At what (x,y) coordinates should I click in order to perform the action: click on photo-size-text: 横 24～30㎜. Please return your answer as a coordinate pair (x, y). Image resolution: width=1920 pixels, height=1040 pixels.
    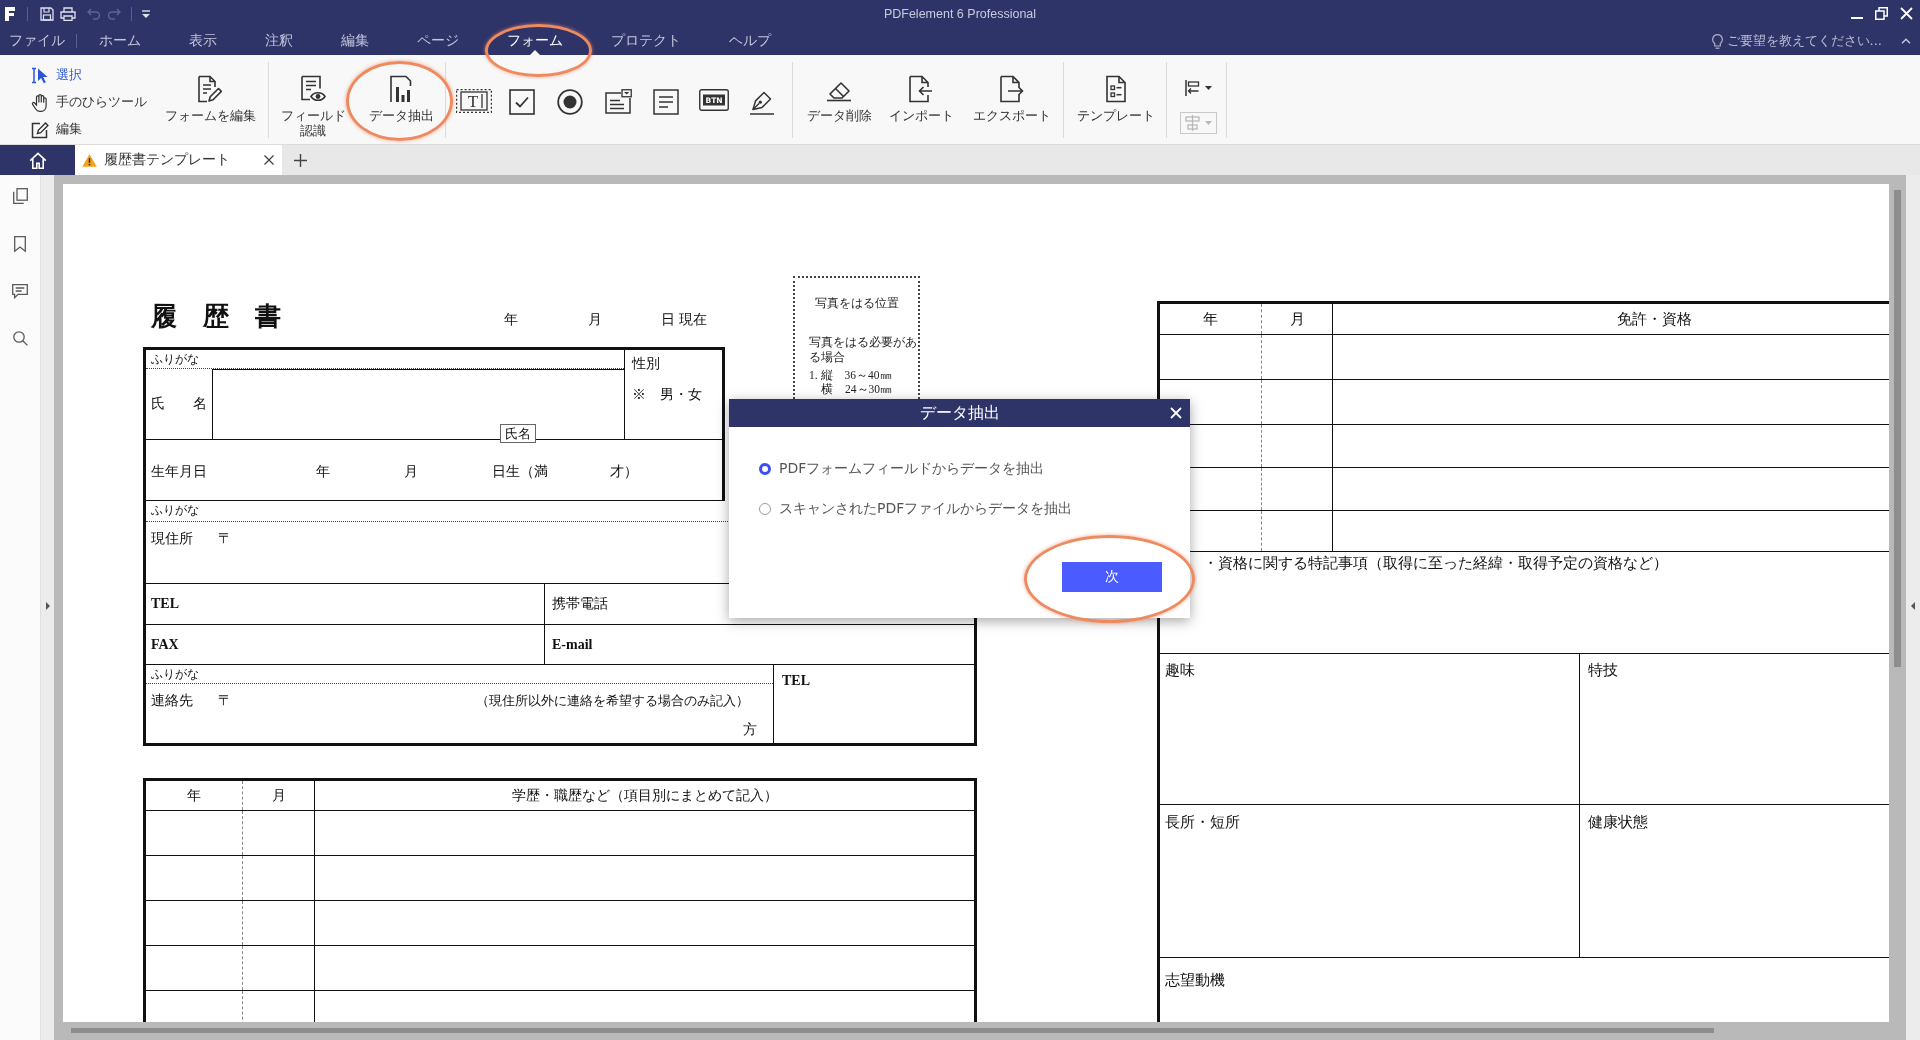
    Looking at the image, I should click on (856, 389).